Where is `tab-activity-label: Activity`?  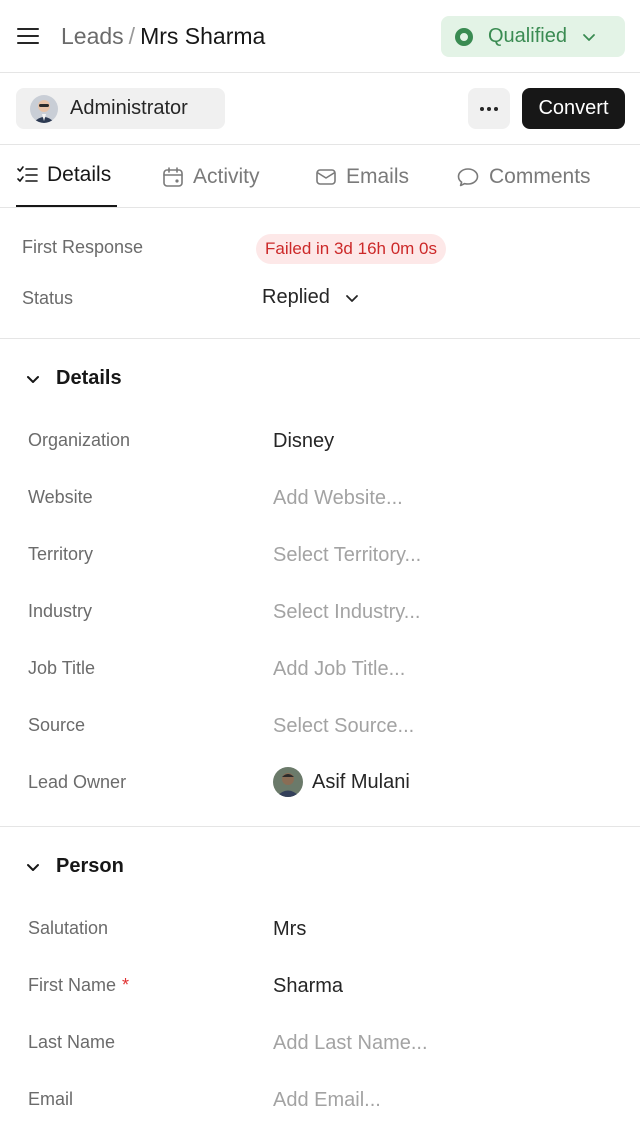
tab-activity-label: Activity is located at coordinates (226, 176).